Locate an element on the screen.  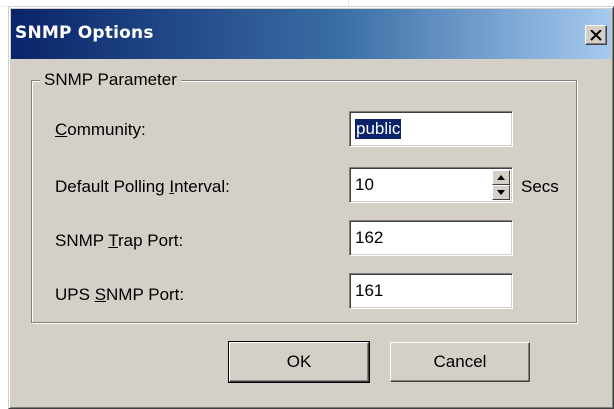
close-icon is located at coordinates (596, 35).